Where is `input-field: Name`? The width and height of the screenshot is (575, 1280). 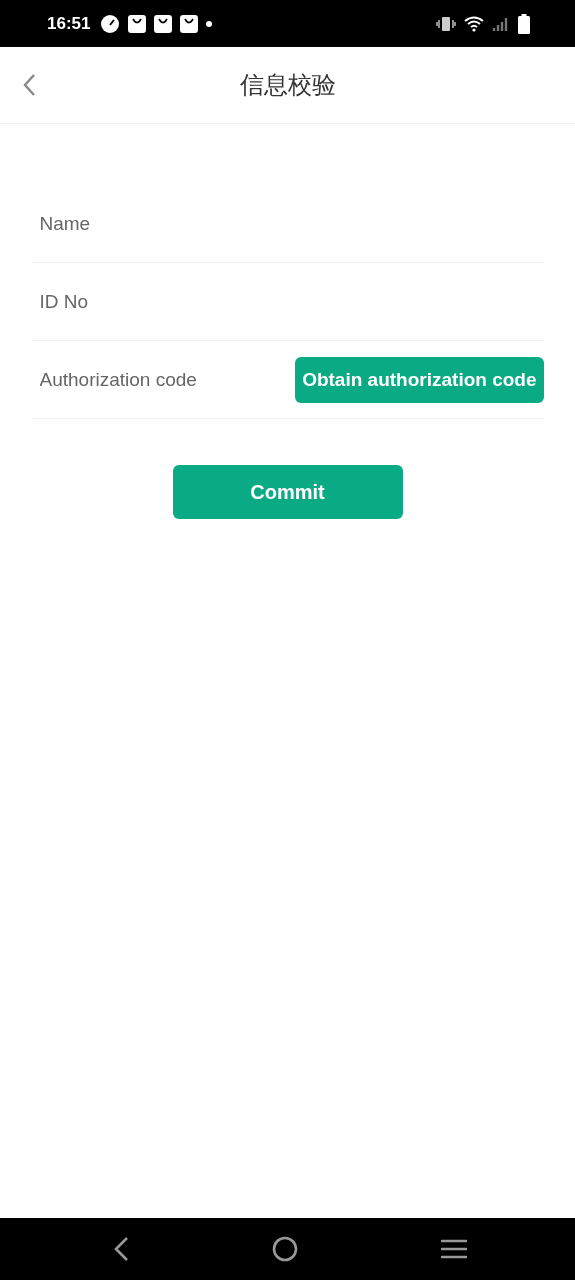
input-field: Name is located at coordinates (290, 223).